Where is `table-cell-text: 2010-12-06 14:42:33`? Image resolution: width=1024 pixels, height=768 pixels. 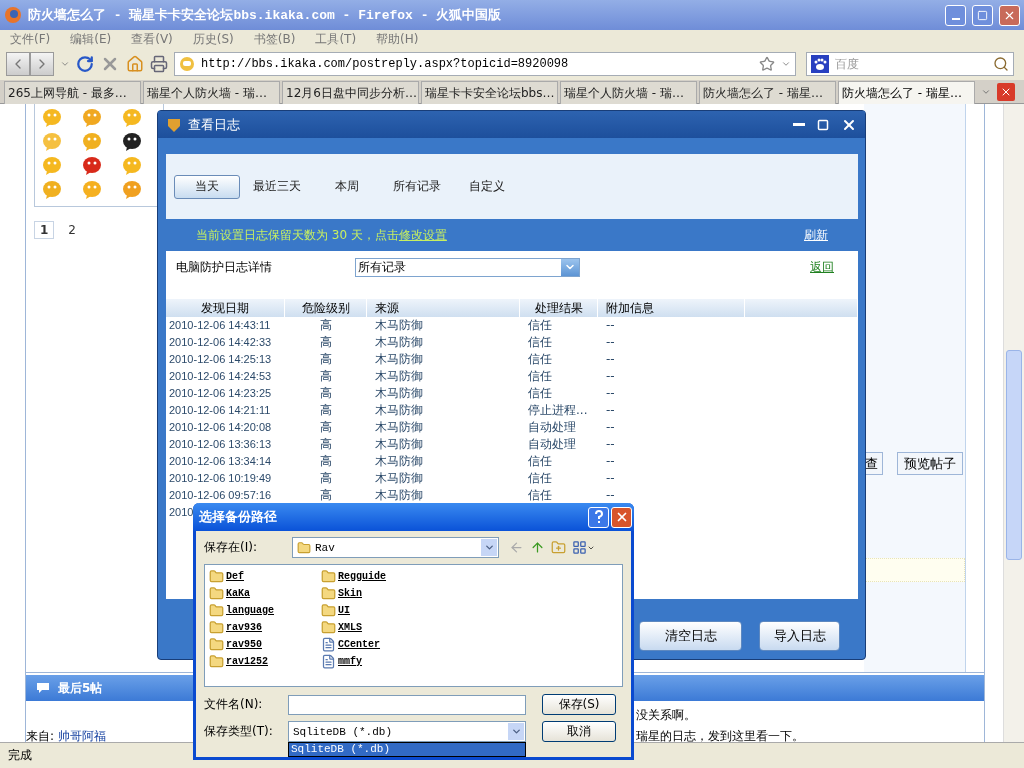 table-cell-text: 2010-12-06 14:42:33 is located at coordinates (220, 342).